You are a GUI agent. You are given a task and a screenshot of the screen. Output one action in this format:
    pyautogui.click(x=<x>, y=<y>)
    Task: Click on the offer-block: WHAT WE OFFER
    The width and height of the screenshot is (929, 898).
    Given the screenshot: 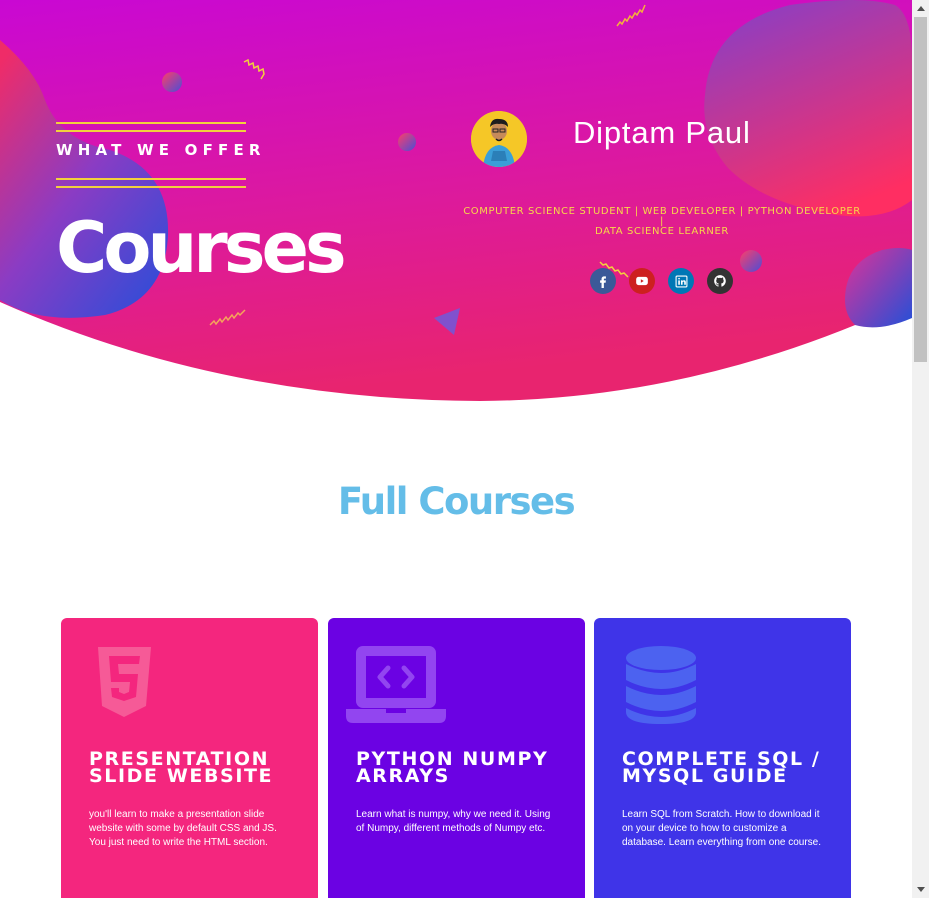 What is the action you would take?
    pyautogui.click(x=161, y=155)
    